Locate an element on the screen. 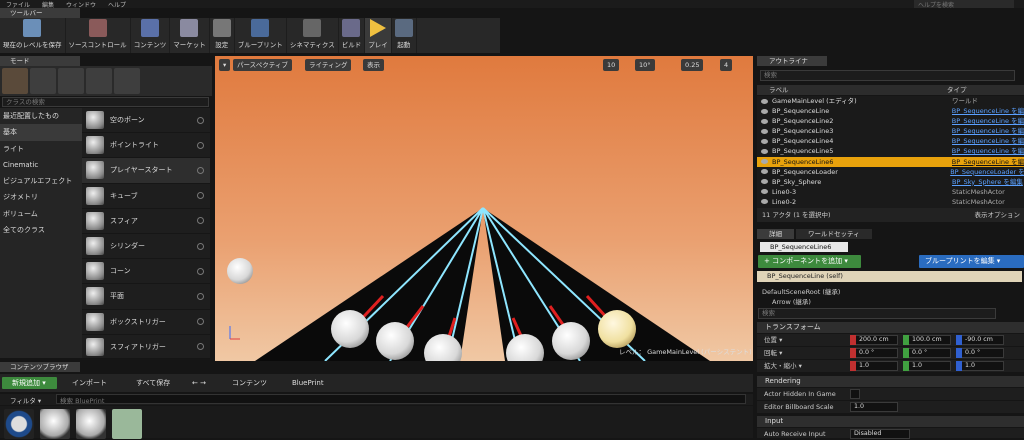 Image resolution: width=1024 pixels, height=440 pixels. outliner-row: BP_SequenceLoader BP_SequenceLoader を is located at coordinates (890, 172).